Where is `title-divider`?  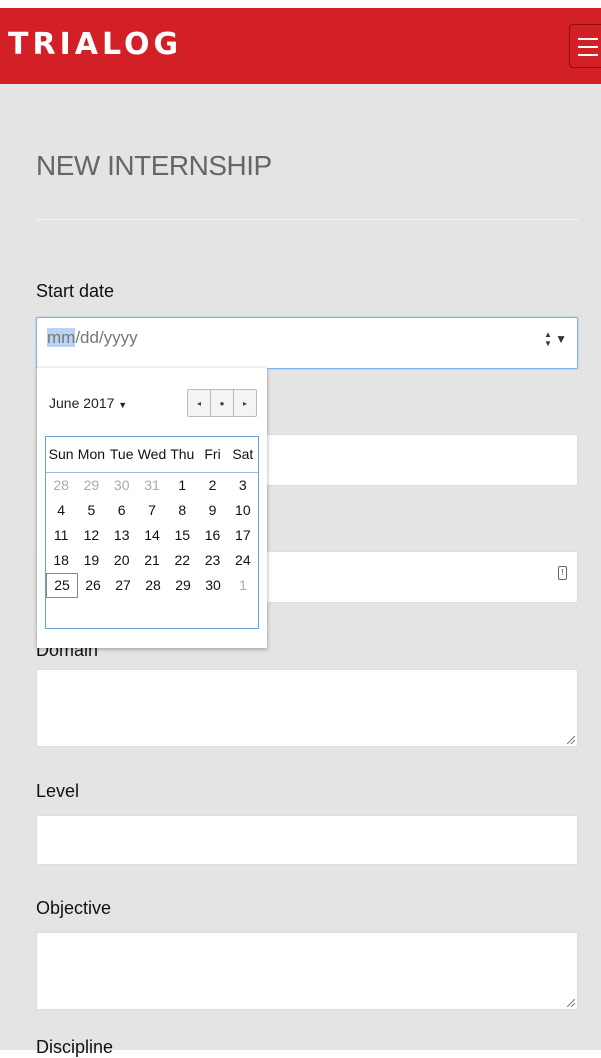
title-divider is located at coordinates (307, 219).